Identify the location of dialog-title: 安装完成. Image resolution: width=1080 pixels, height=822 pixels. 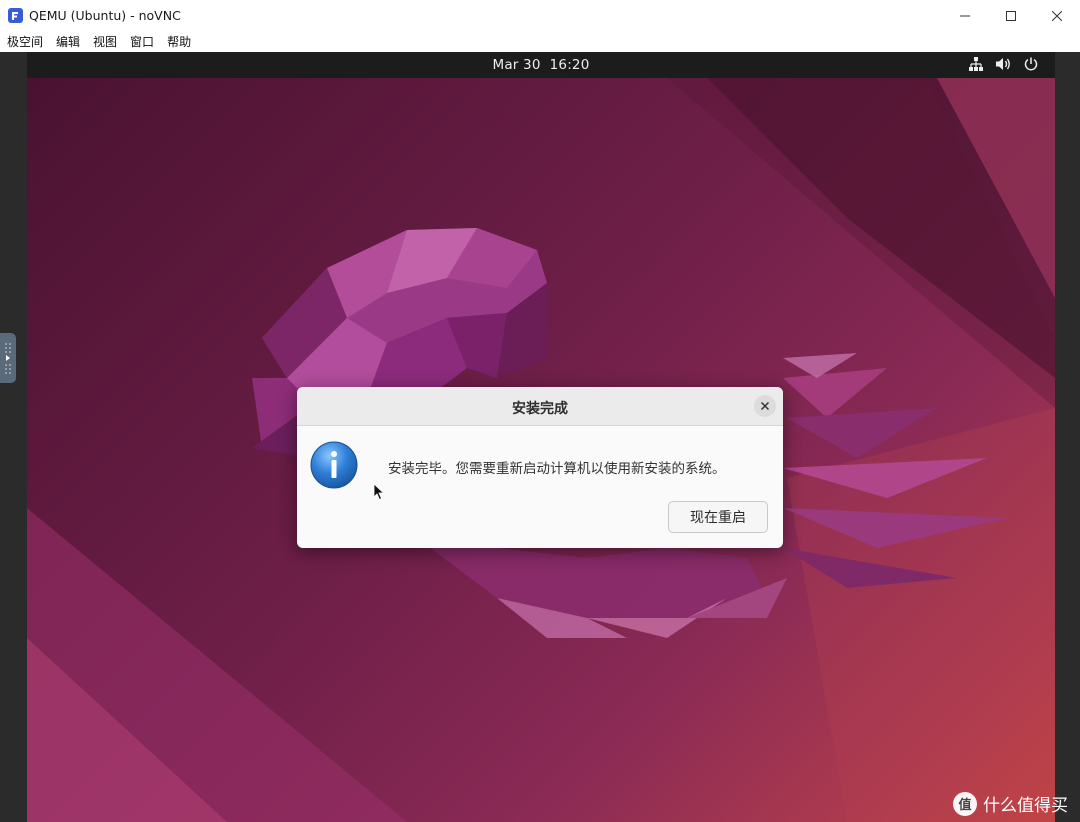
(540, 409).